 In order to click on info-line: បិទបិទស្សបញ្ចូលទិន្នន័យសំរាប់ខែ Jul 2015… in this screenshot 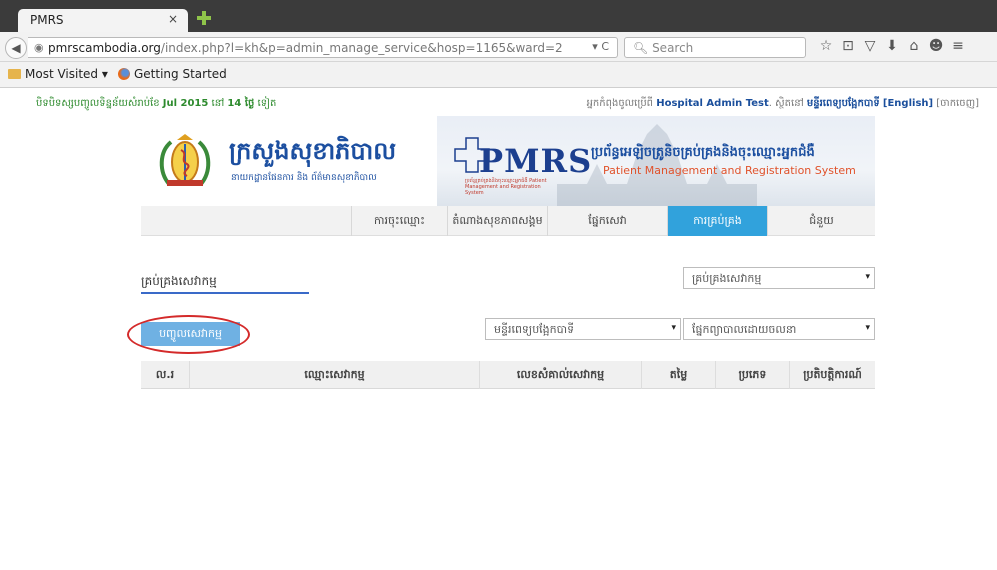, I will do `click(498, 102)`.